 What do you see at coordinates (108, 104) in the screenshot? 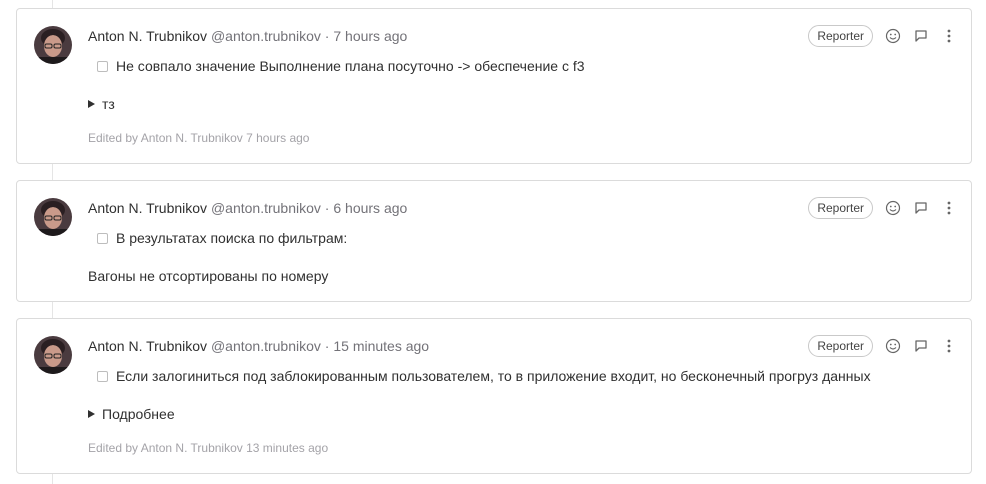
I see `details-summary: тз` at bounding box center [108, 104].